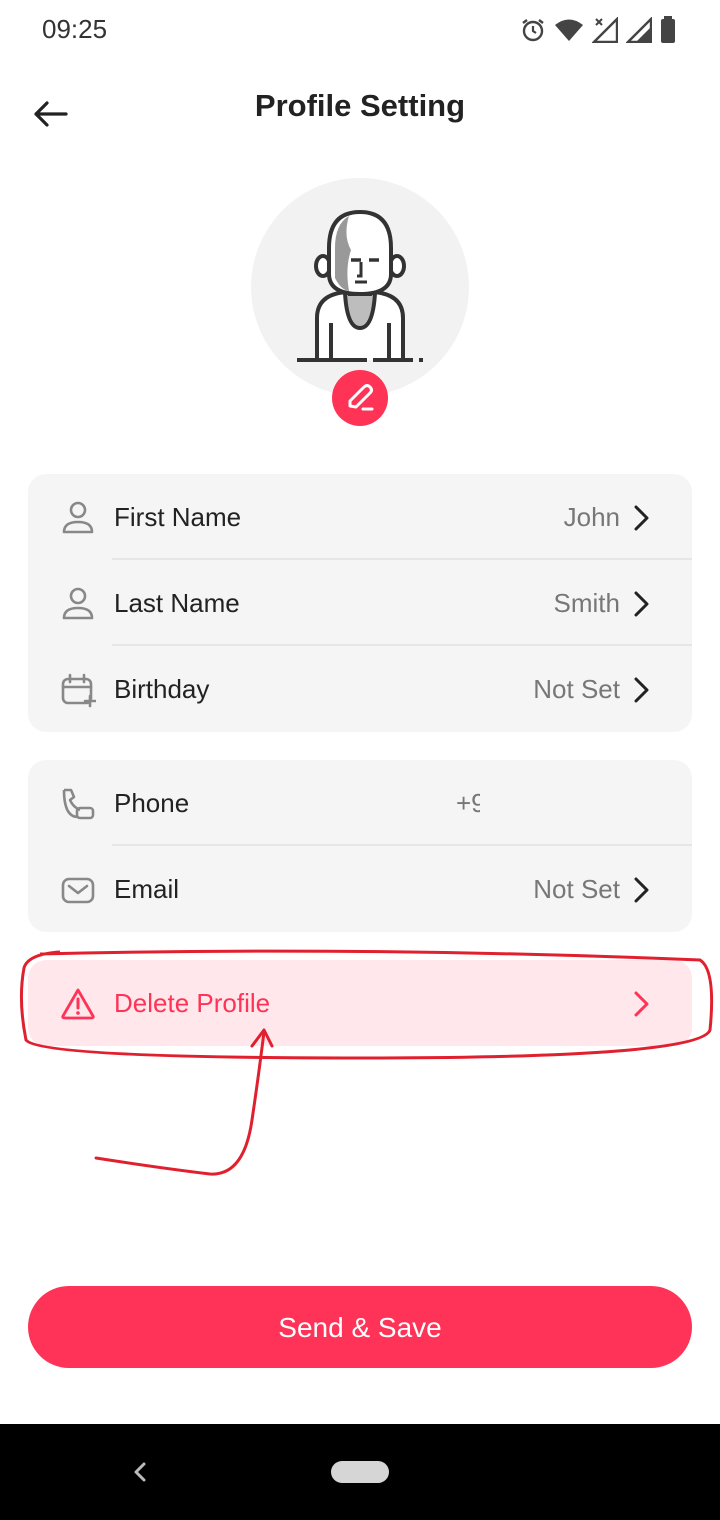  Describe the element at coordinates (576, 889) in the screenshot. I see `email-value: Not Set` at that location.